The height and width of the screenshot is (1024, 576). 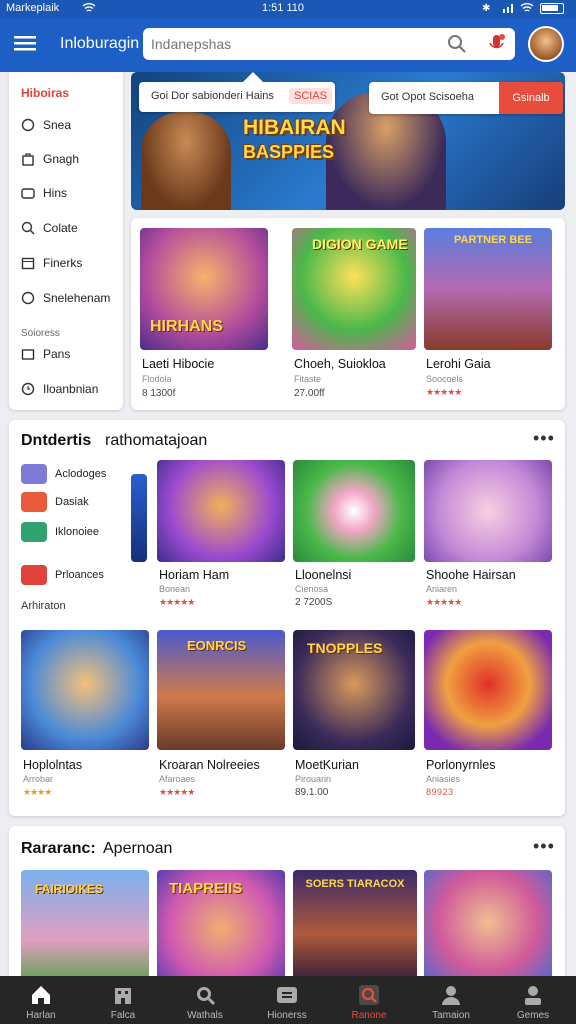 What do you see at coordinates (156, 440) in the screenshot?
I see `section-subtitle: rathomatajoan` at bounding box center [156, 440].